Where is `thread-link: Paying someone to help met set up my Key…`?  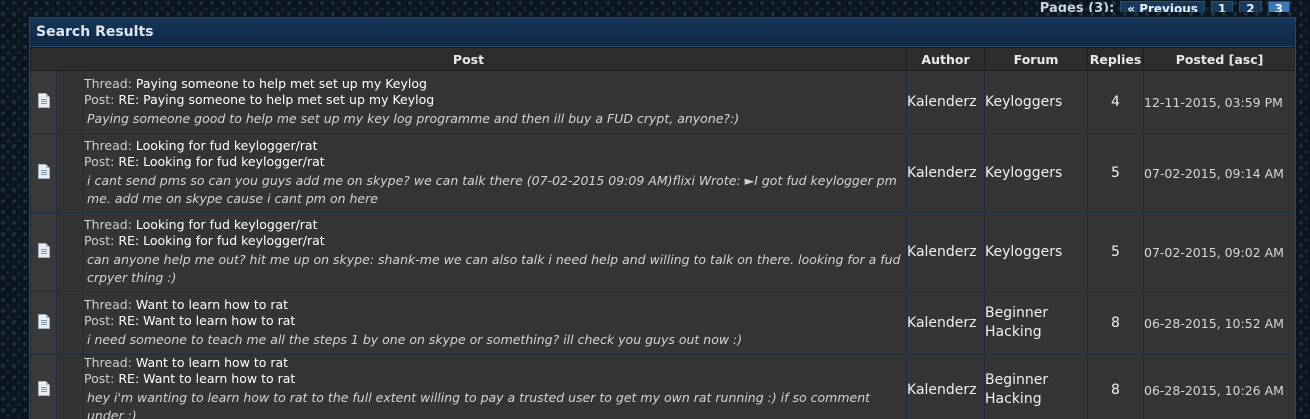
thread-link: Paying someone to help met set up my Key… is located at coordinates (281, 83).